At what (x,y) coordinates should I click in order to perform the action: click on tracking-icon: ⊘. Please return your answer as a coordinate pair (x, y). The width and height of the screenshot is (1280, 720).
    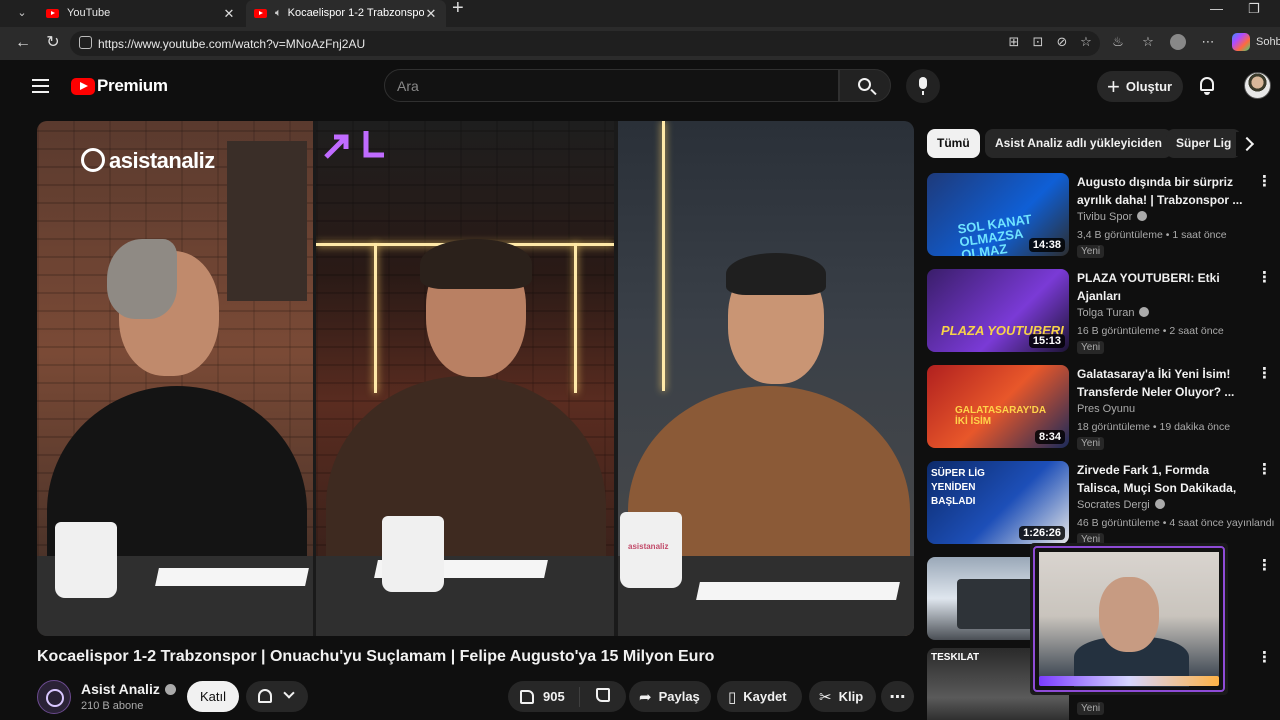
    Looking at the image, I should click on (1062, 42).